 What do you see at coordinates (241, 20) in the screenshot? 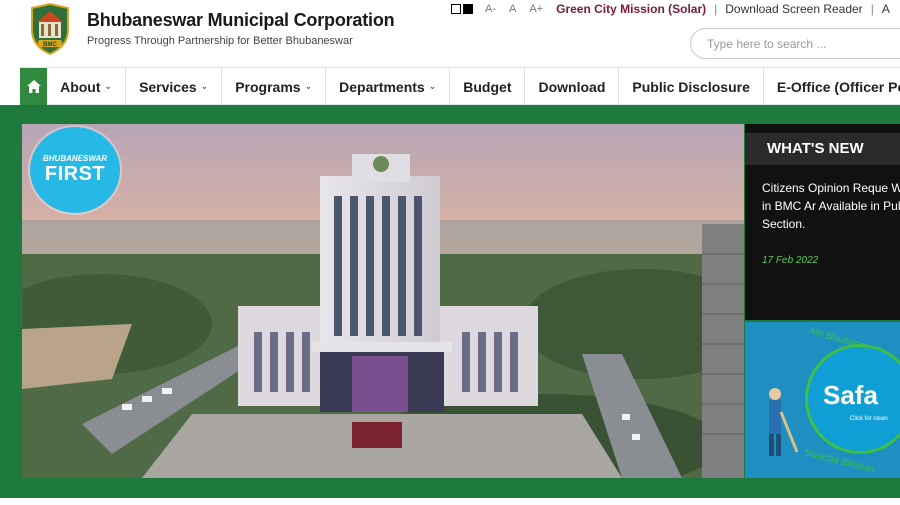
I see `site-title: Bhubaneswar Municipal Corporation` at bounding box center [241, 20].